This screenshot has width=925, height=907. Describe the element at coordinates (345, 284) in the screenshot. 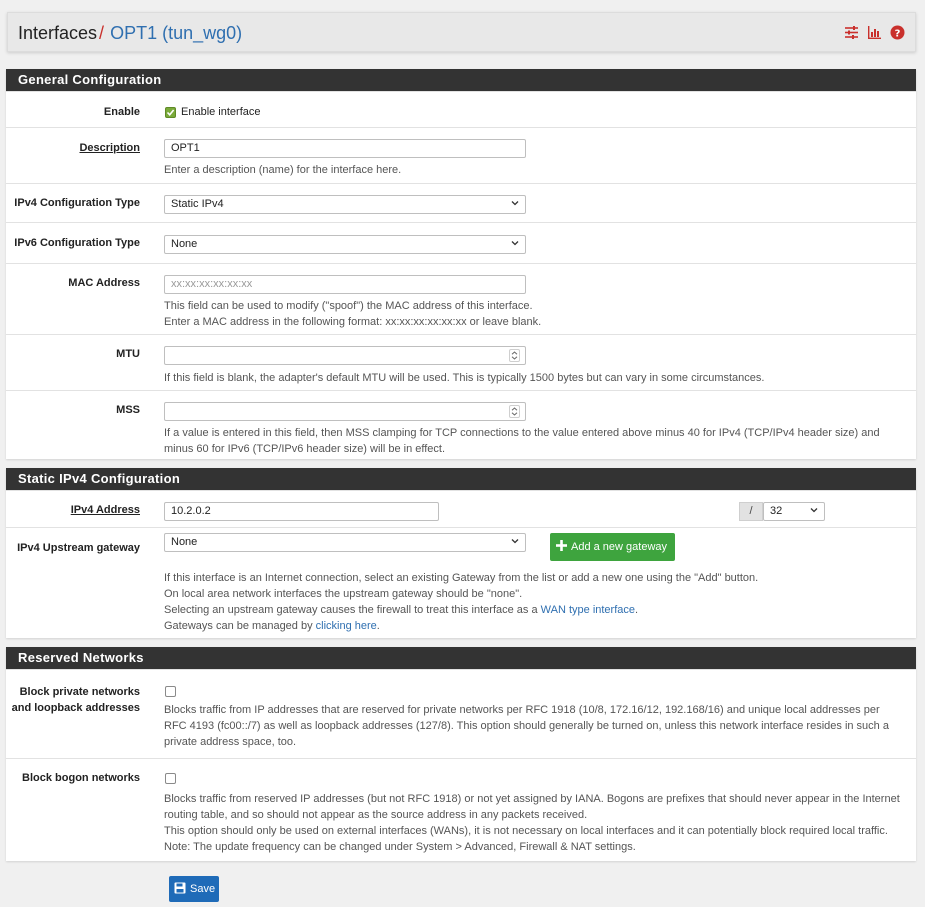

I see `mac-input: xx:xx:xx:xx:xx:xx` at that location.